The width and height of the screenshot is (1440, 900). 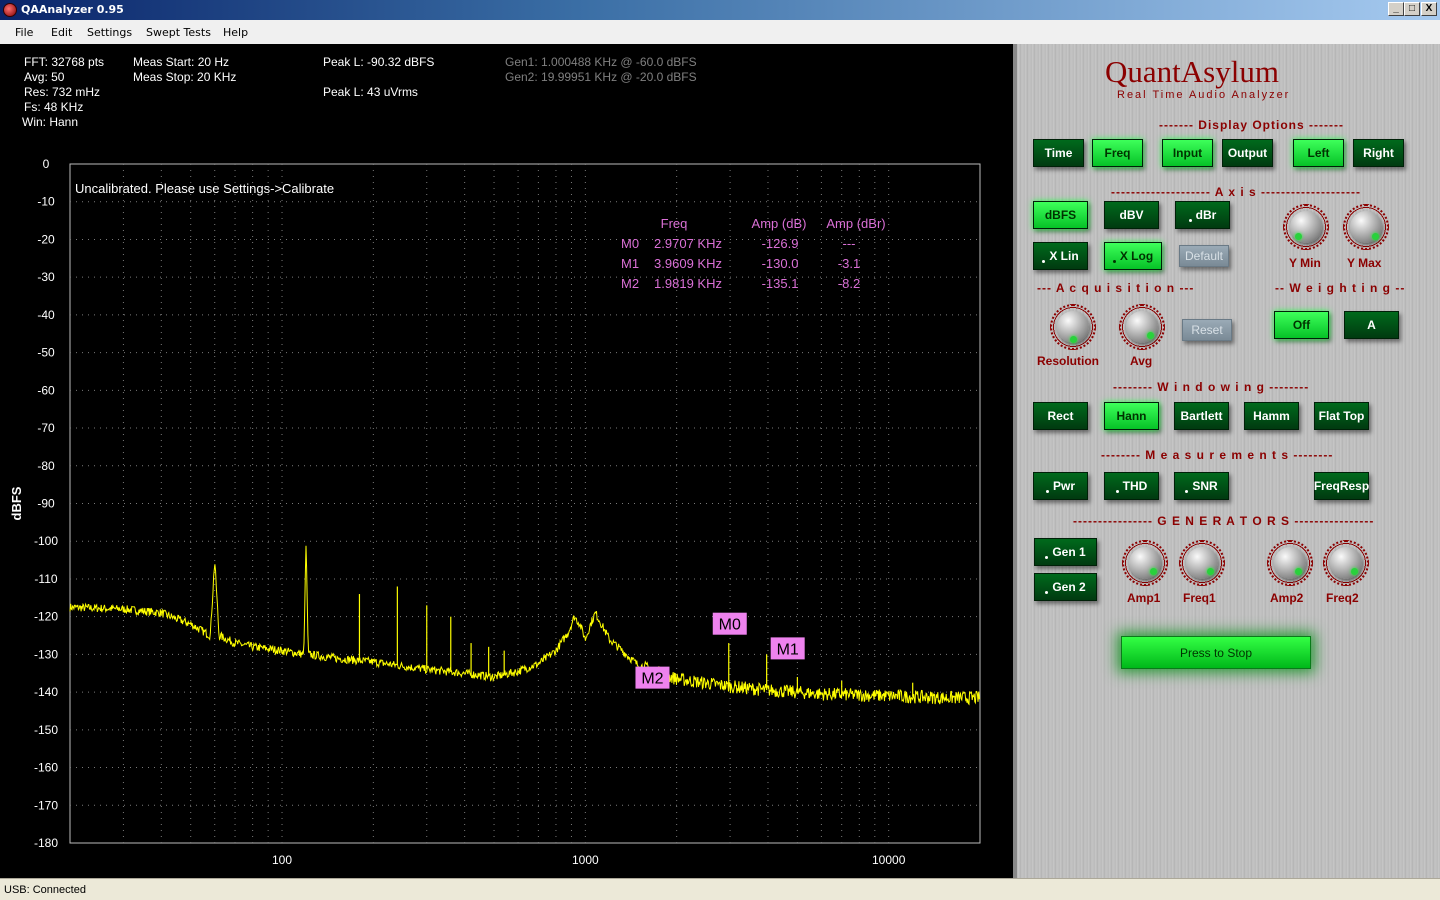 What do you see at coordinates (1202, 215) in the screenshot?
I see `dbr-button: dBr` at bounding box center [1202, 215].